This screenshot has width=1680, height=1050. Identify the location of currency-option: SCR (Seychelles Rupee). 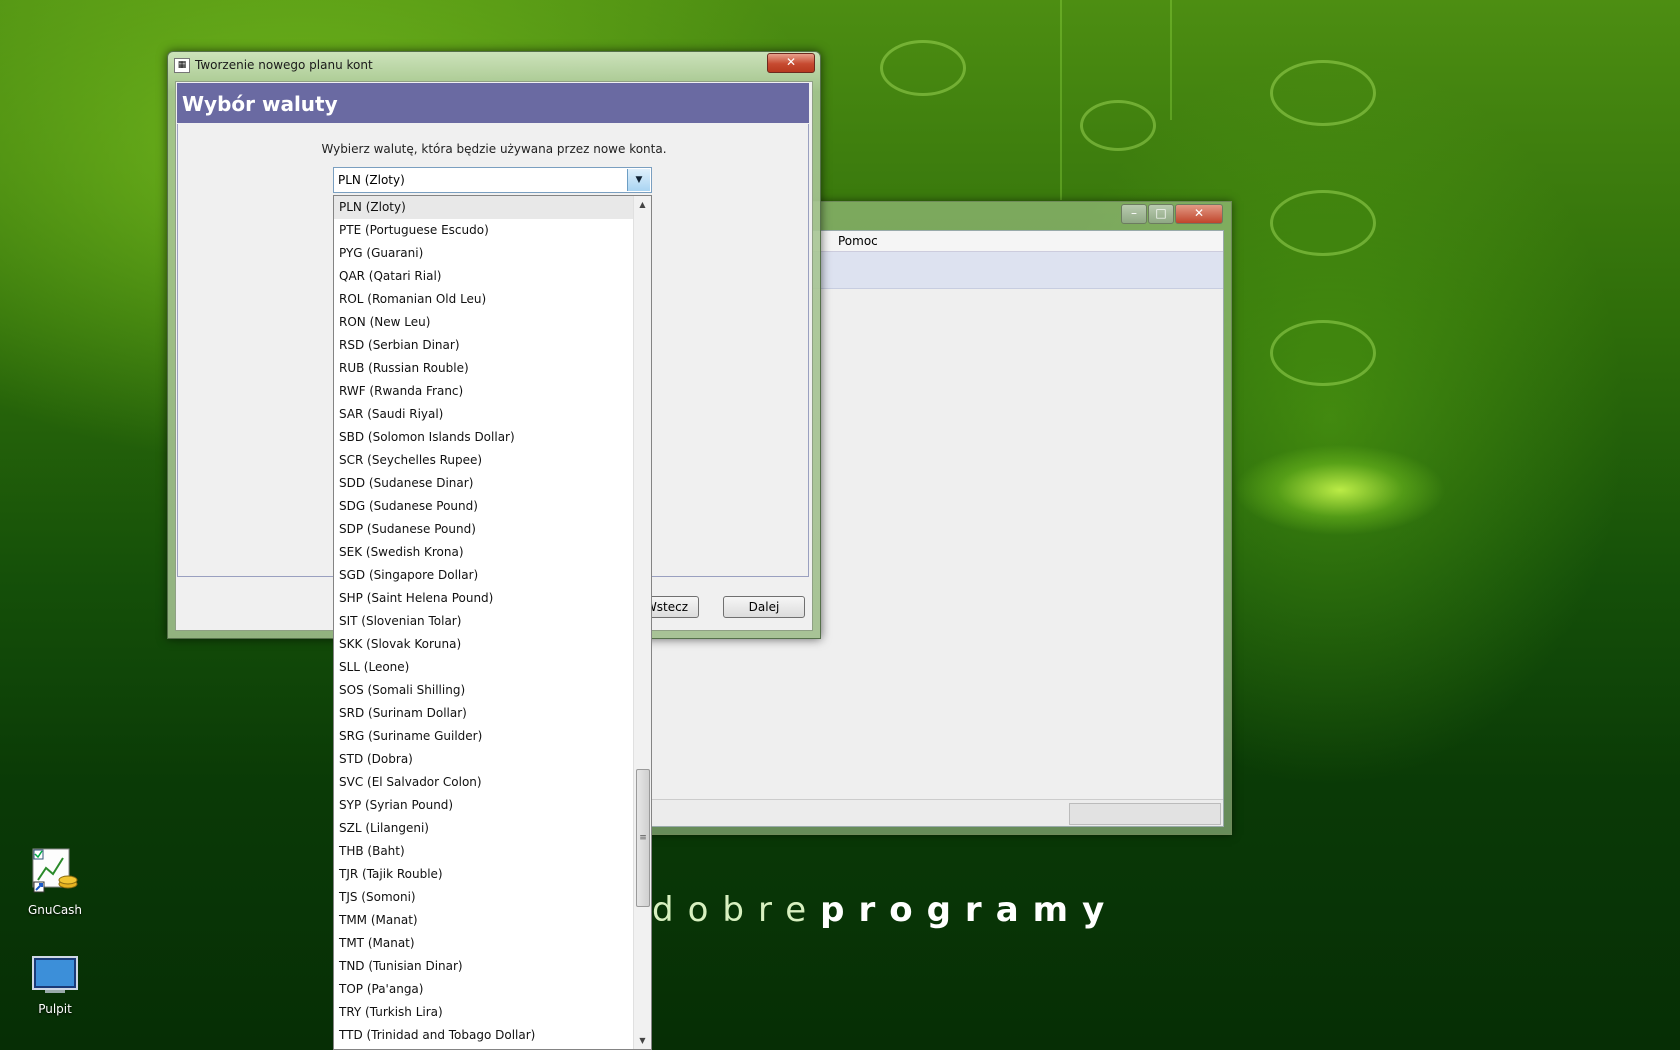
(484, 460).